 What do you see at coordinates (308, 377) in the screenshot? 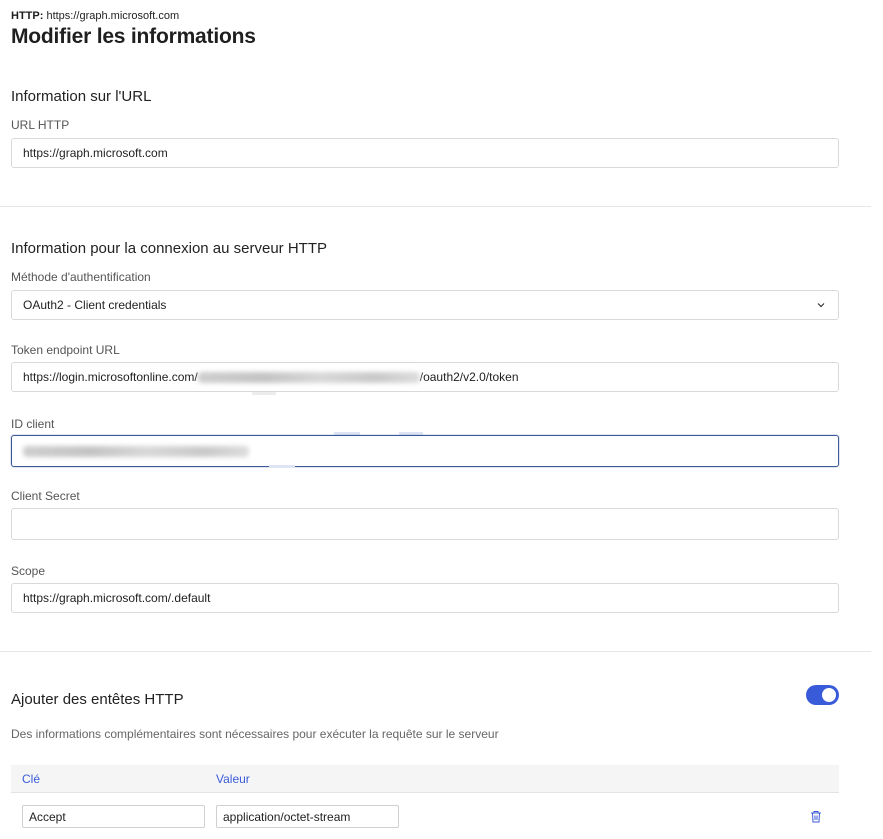
I see `redacted-tenant-id` at bounding box center [308, 377].